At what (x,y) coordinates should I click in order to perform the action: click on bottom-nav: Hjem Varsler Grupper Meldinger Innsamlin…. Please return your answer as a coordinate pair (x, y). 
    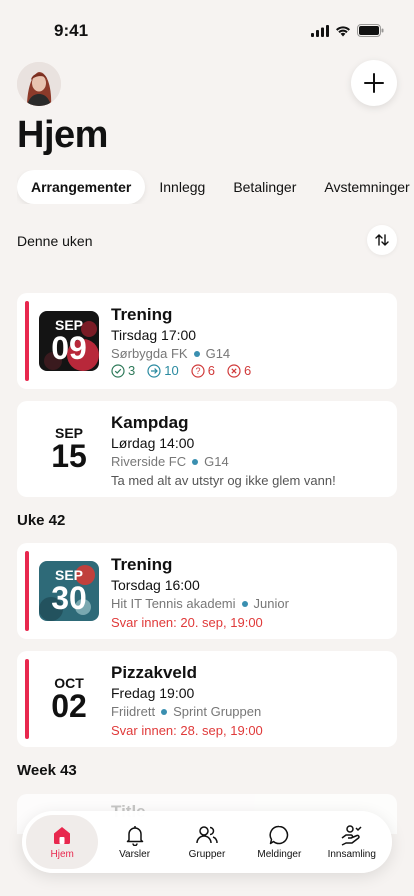
    Looking at the image, I should click on (207, 842).